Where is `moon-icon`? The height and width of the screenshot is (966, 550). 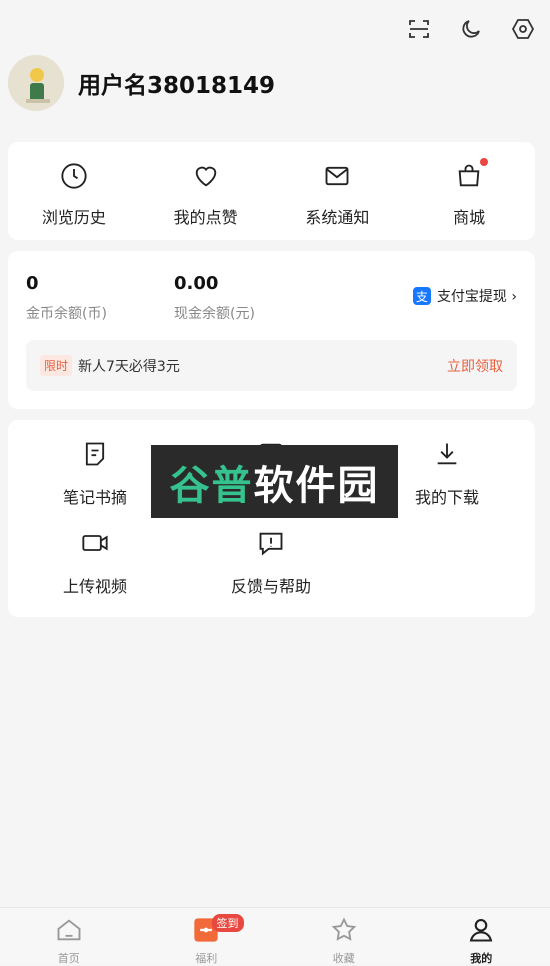 moon-icon is located at coordinates (471, 29).